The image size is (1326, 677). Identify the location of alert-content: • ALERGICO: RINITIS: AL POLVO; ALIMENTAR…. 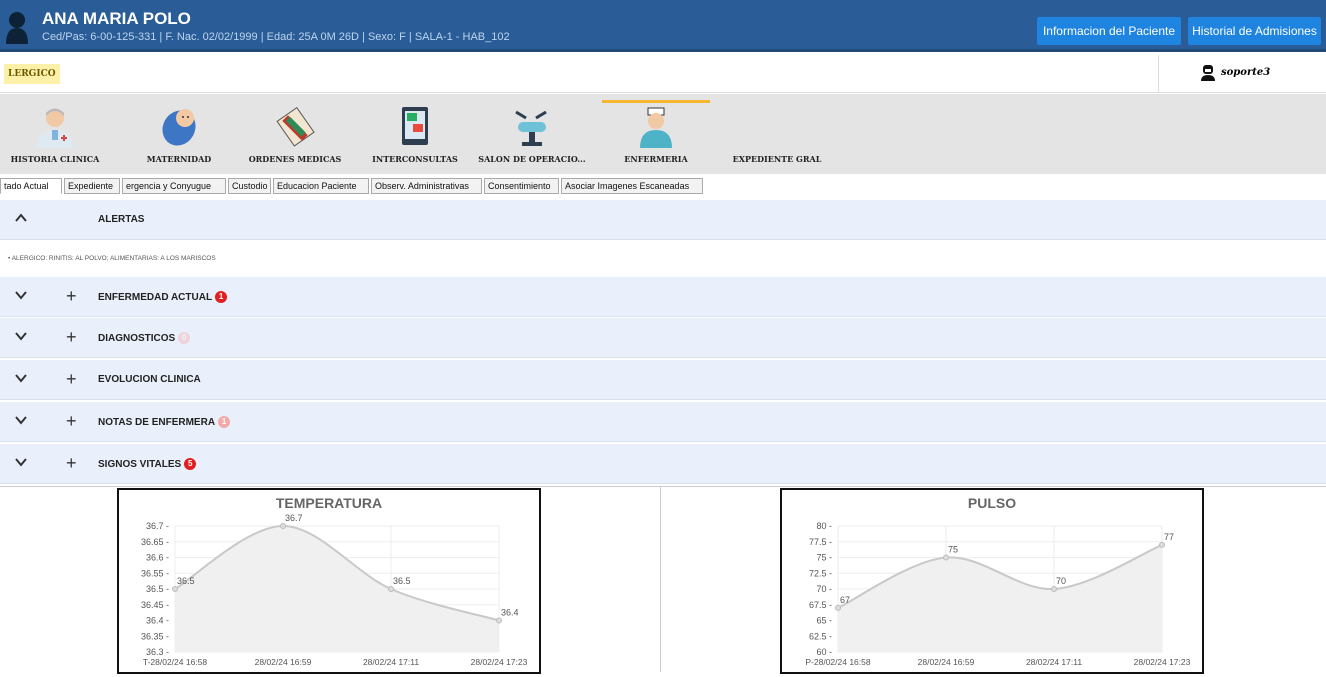
(663, 259).